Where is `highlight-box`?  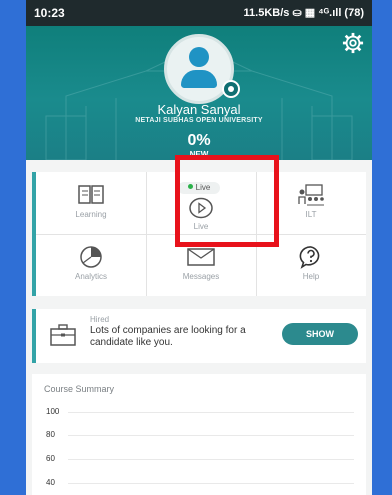
highlight-box is located at coordinates (227, 201).